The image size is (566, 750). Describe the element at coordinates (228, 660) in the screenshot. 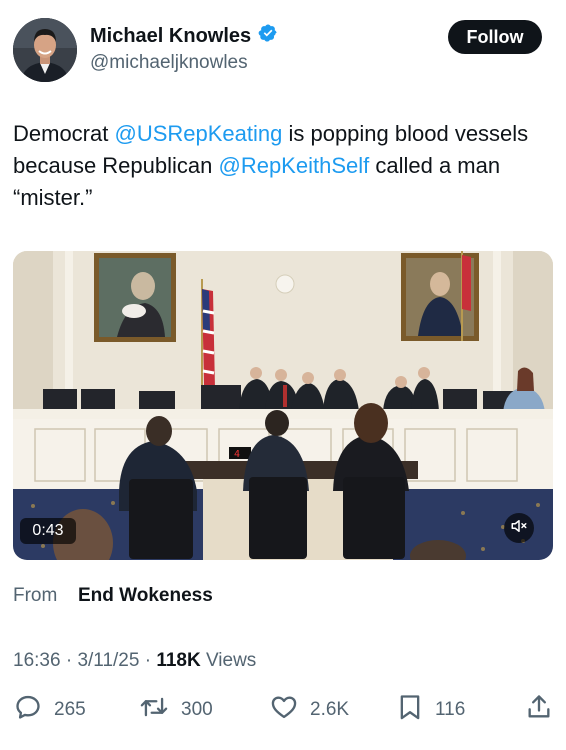

I see `views-label: Views` at that location.